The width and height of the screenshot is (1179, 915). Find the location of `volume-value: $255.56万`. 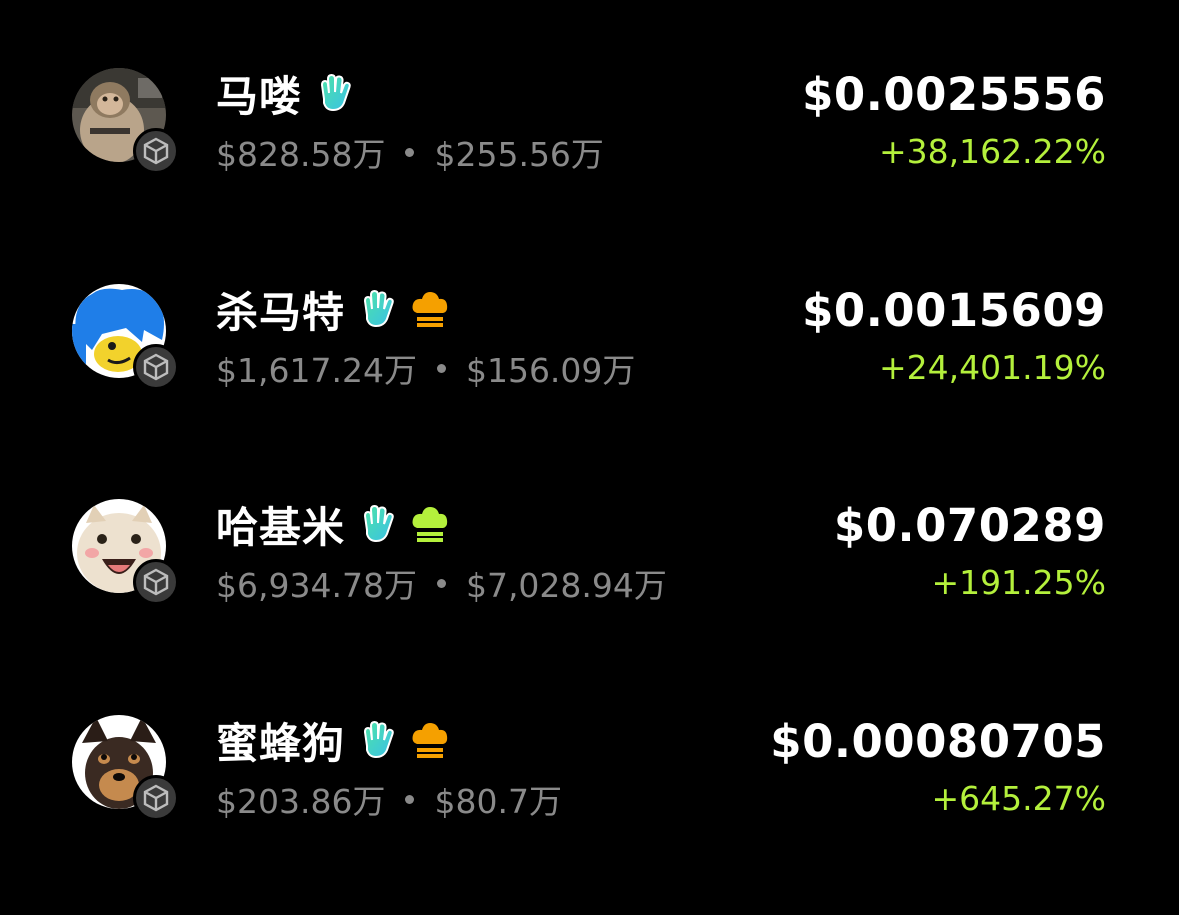

volume-value: $255.56万 is located at coordinates (519, 154).